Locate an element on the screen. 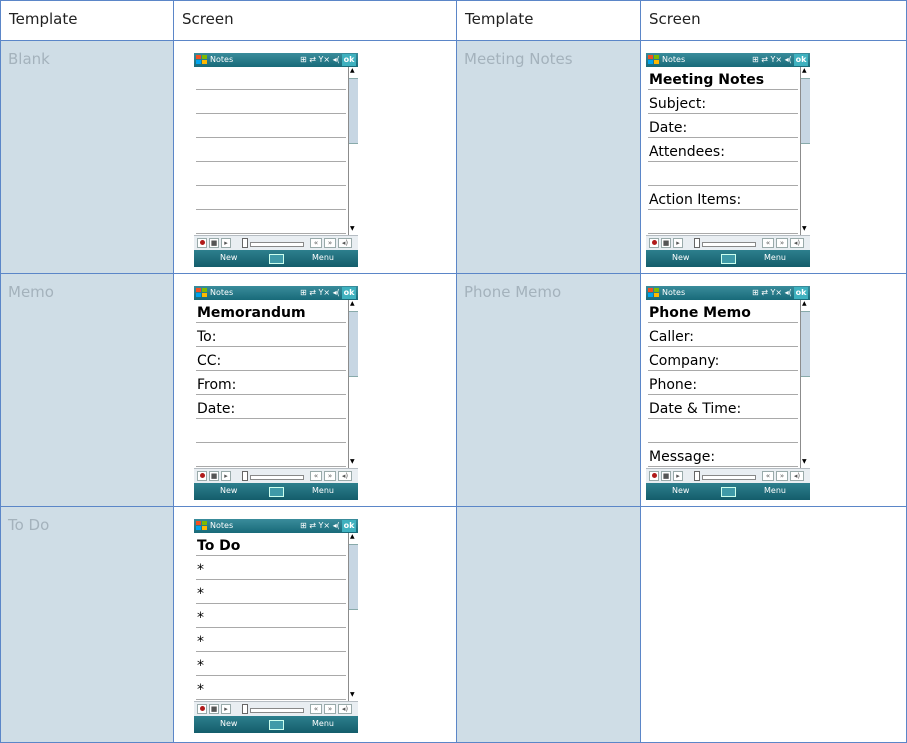 The image size is (907, 743). note-line: * is located at coordinates (200, 594).